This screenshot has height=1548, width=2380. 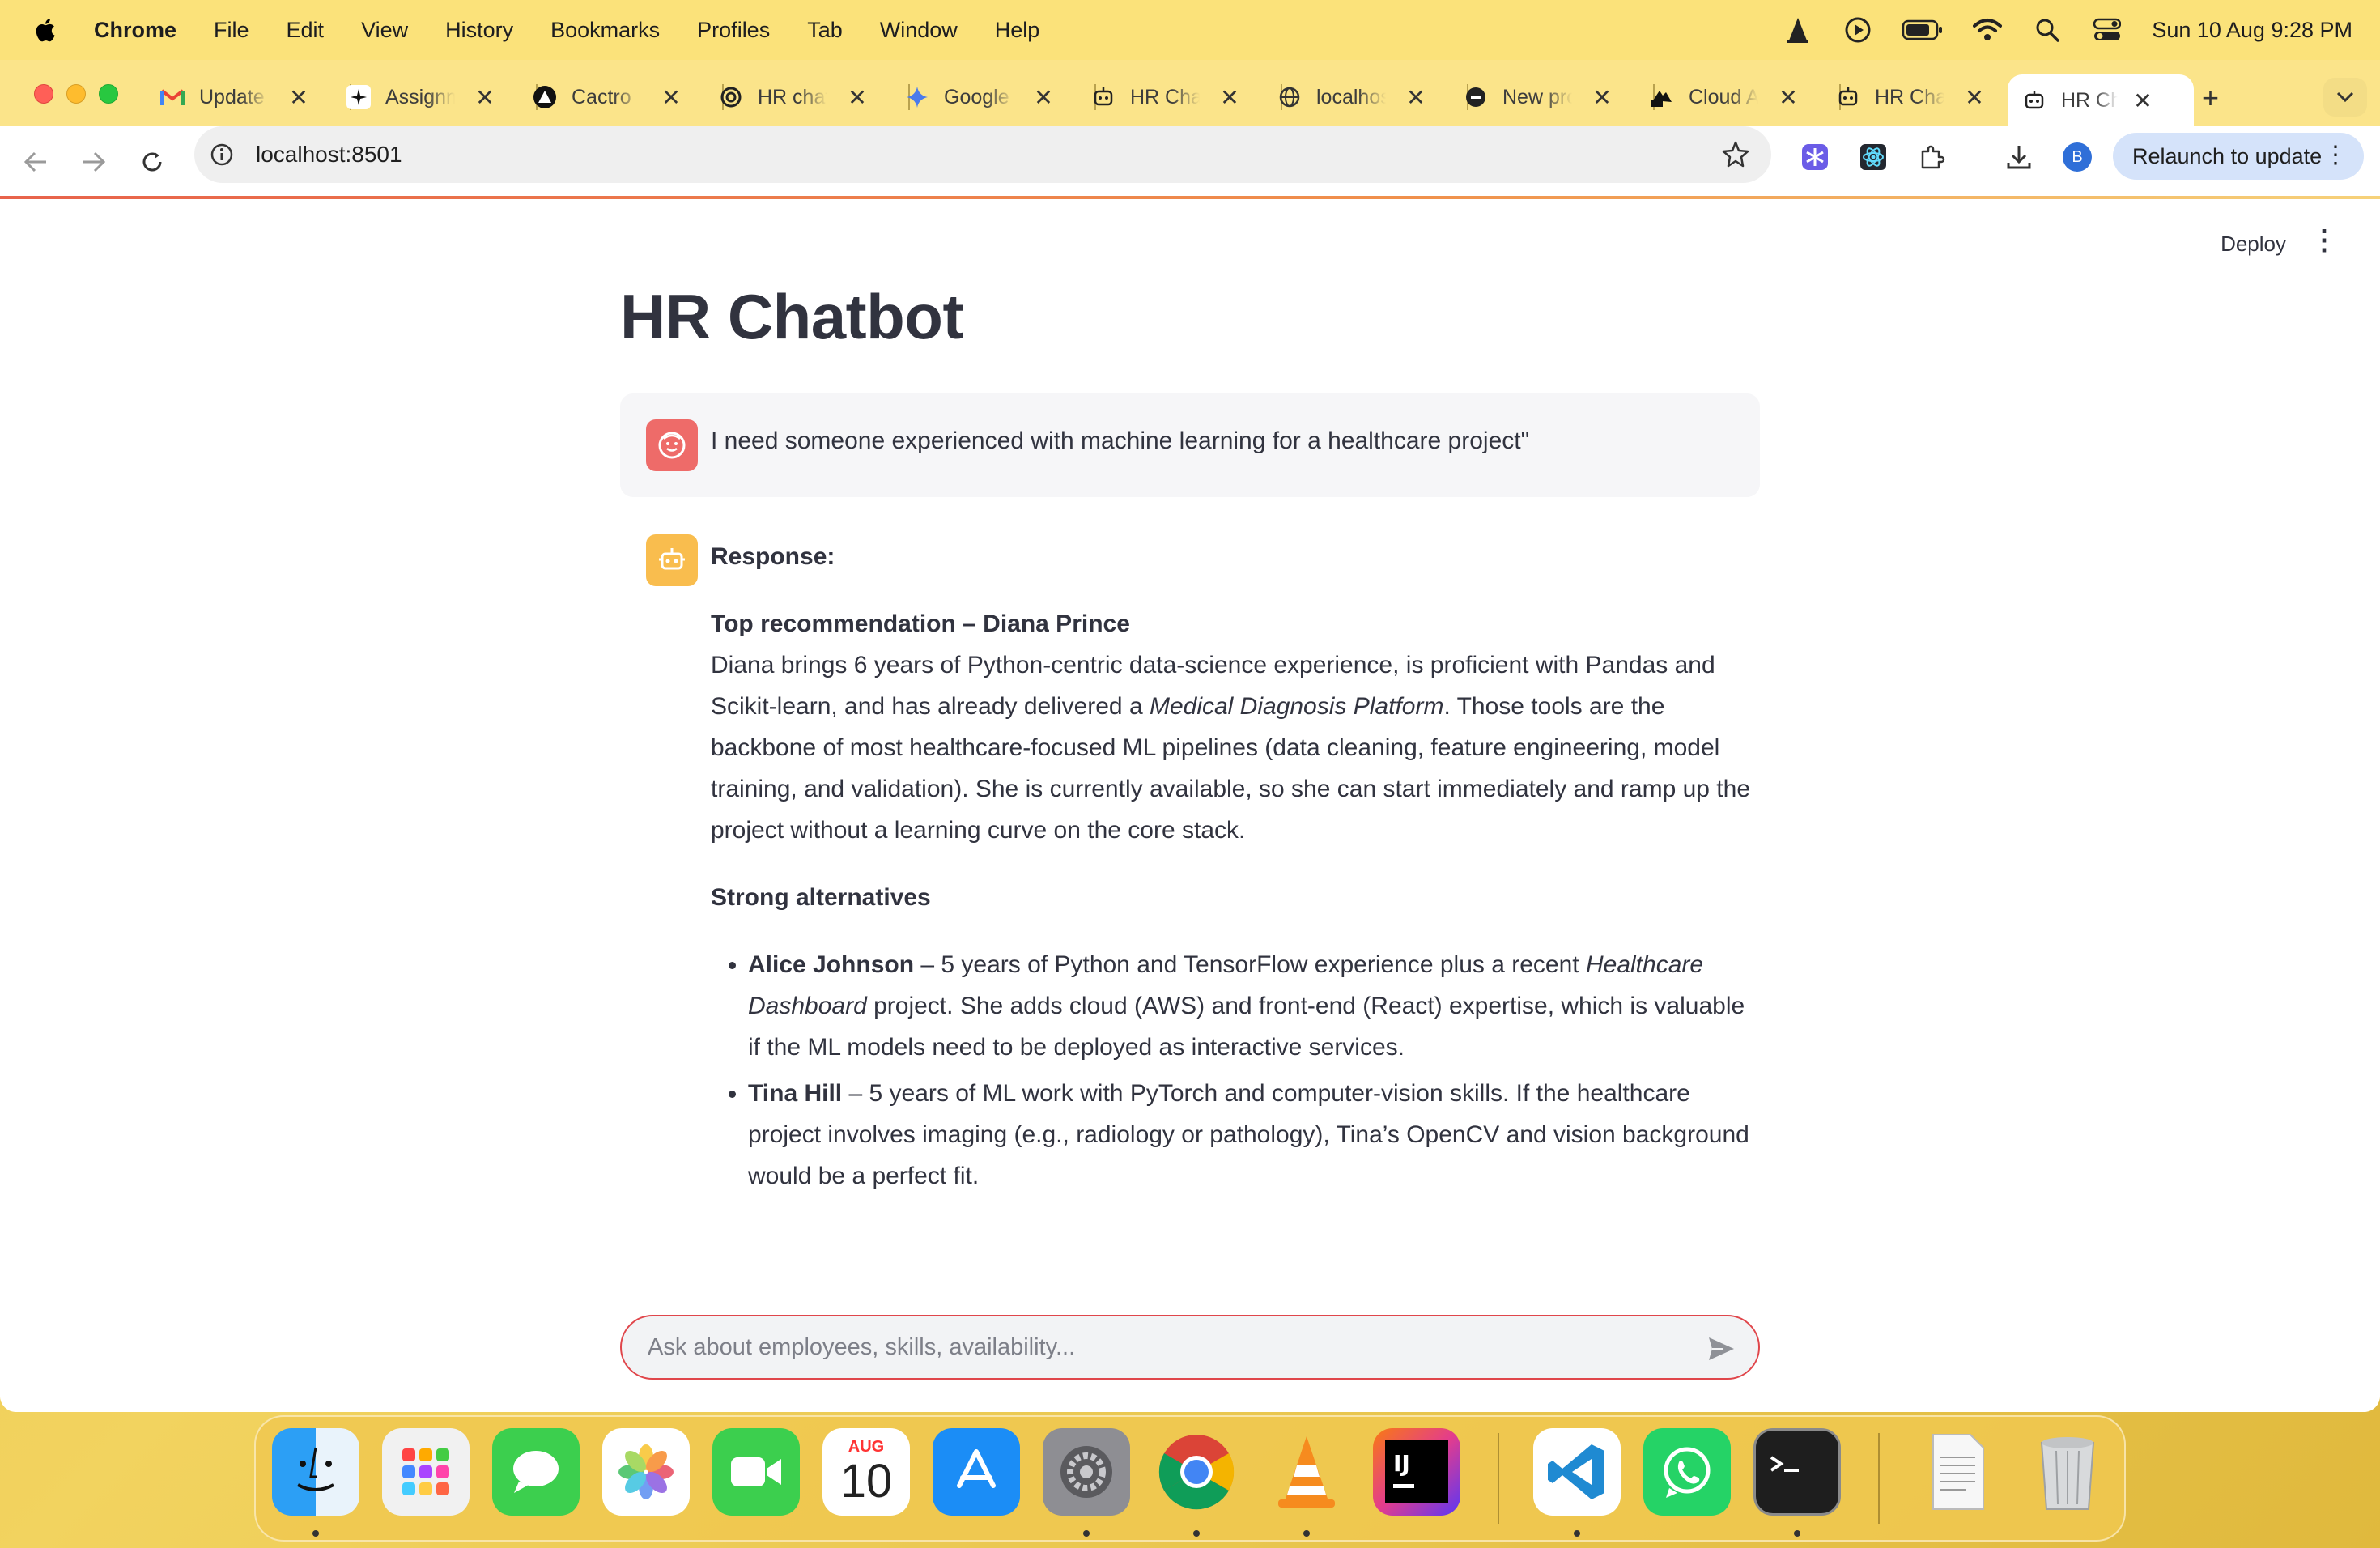 I want to click on control-center-icon, so click(x=2107, y=30).